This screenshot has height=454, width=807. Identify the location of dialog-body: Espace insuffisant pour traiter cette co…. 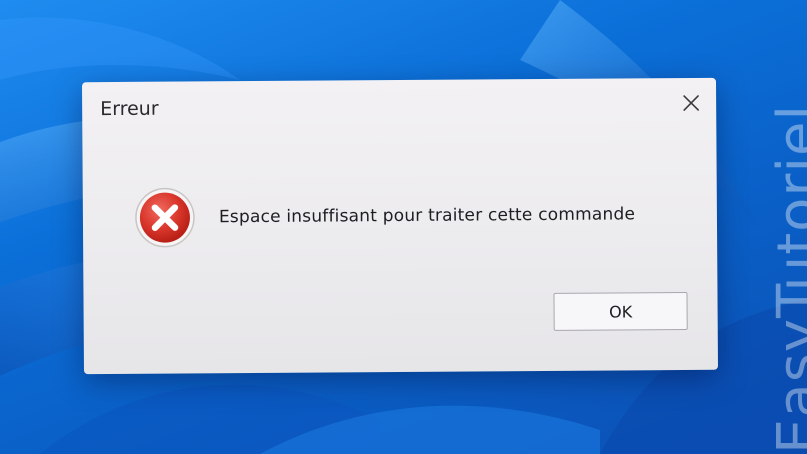
(384, 216).